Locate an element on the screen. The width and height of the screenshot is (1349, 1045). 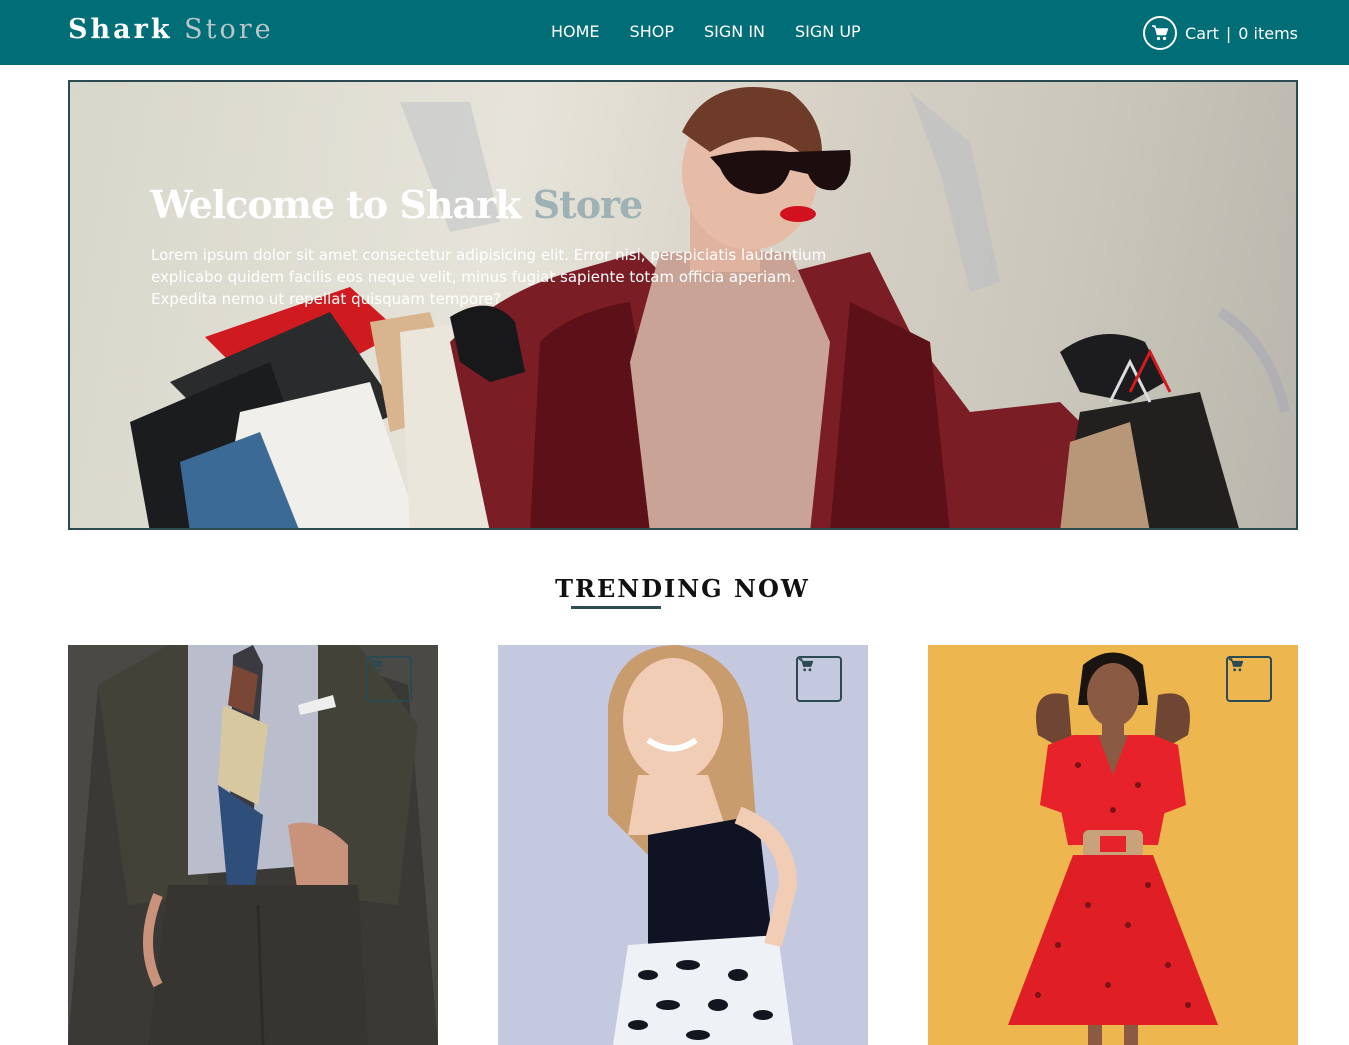
cart-link: Cart | 0 items is located at coordinates (1220, 33).